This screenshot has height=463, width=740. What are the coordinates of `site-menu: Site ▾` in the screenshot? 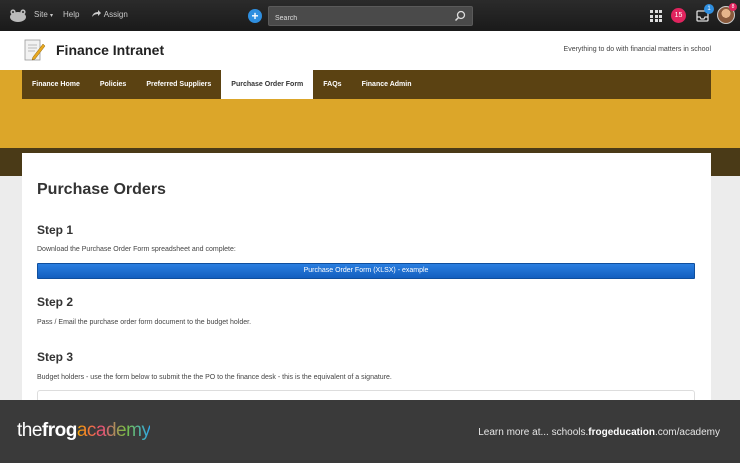 It's located at (43, 14).